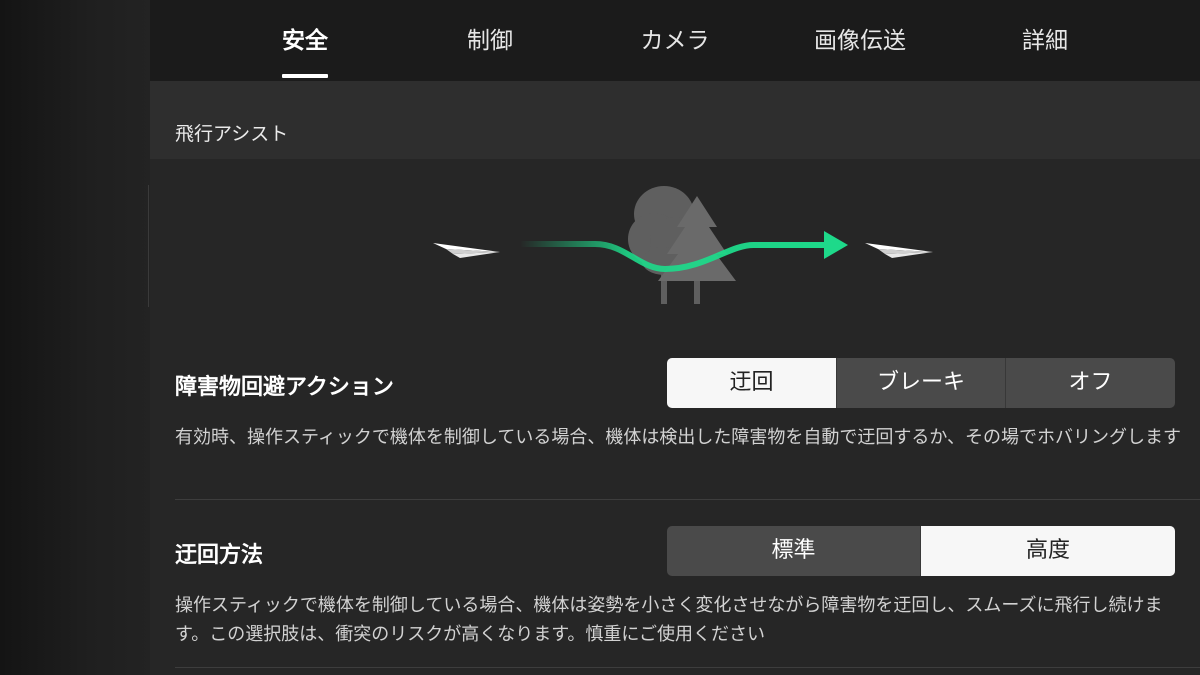 The height and width of the screenshot is (675, 1200). What do you see at coordinates (219, 555) in the screenshot?
I see `bypass-method-title: 迂回方法` at bounding box center [219, 555].